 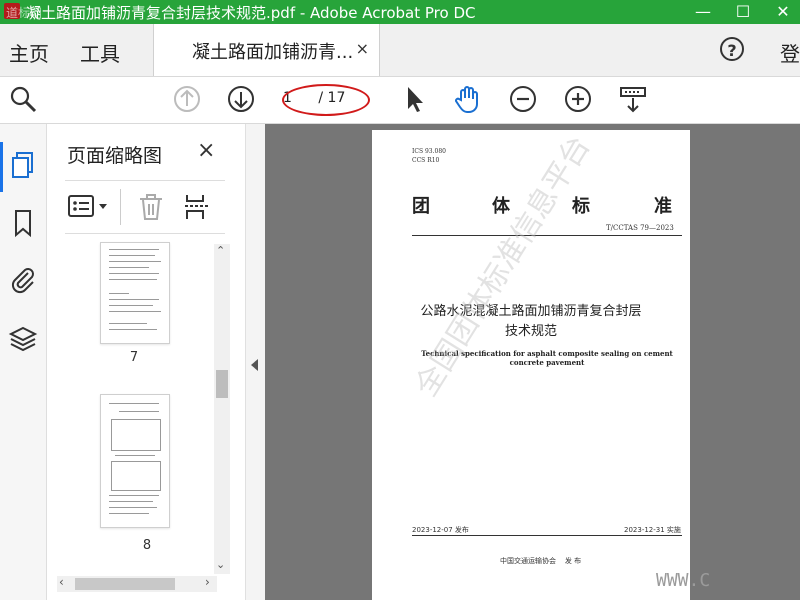 What do you see at coordinates (241, 99) in the screenshot?
I see `next-page-icon` at bounding box center [241, 99].